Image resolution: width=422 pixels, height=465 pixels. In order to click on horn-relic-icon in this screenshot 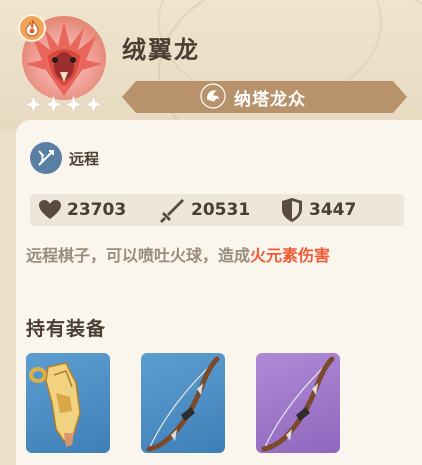, I will do `click(55, 404)`.